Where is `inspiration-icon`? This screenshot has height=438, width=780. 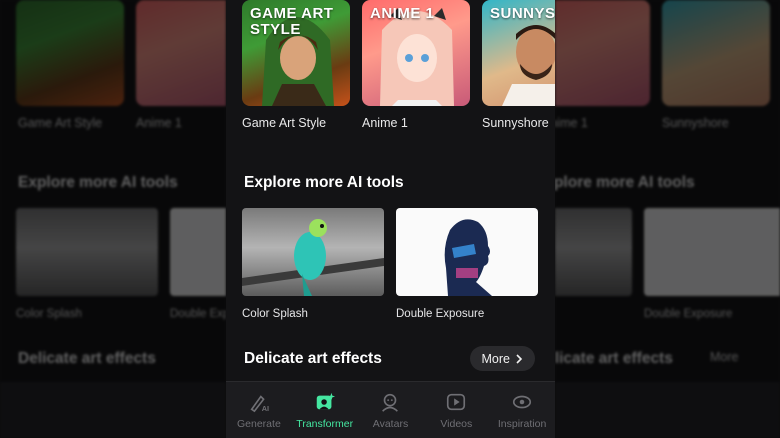
inspiration-icon is located at coordinates (522, 401).